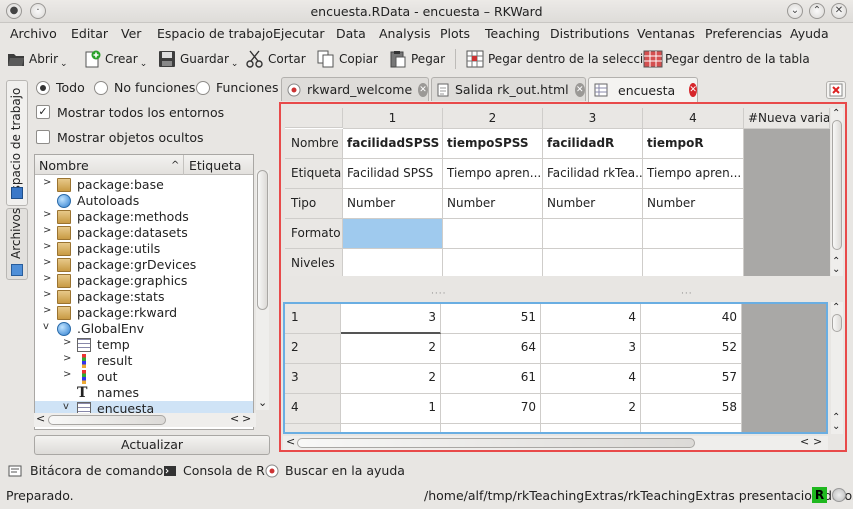 Image resolution: width=853 pixels, height=509 pixels. What do you see at coordinates (691, 319) in the screenshot?
I see `data-cell: 40` at bounding box center [691, 319].